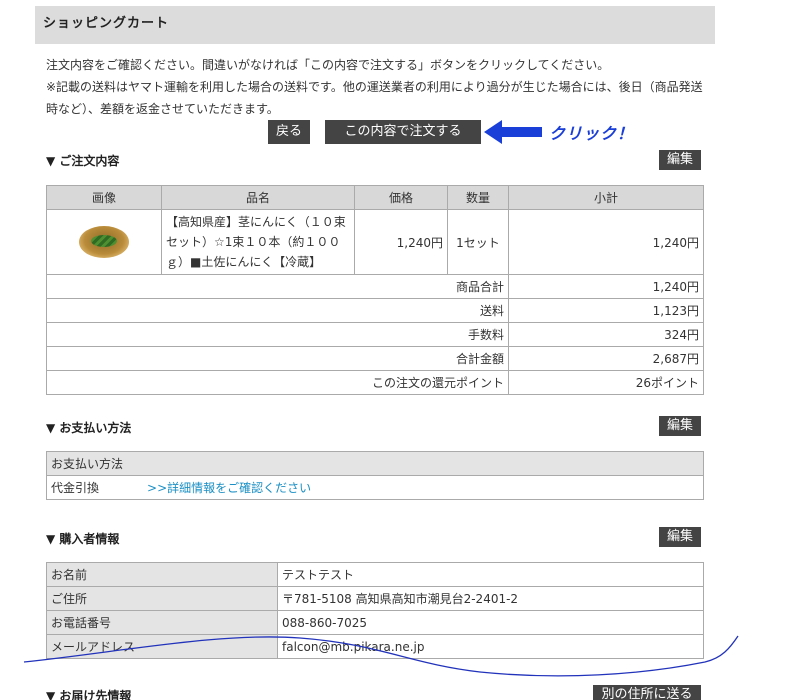 This screenshot has width=800, height=700. I want to click on other-address-button: 別の住所に送る, so click(647, 692).